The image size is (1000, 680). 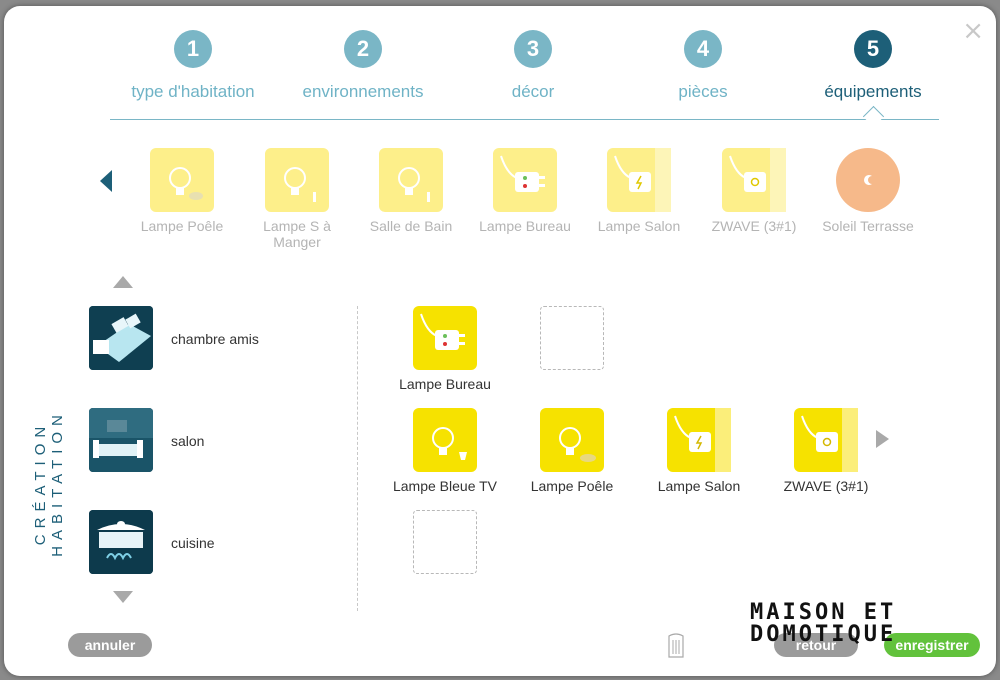 What do you see at coordinates (297, 234) in the screenshot?
I see `carousel-item-label: Lampe S à Manger` at bounding box center [297, 234].